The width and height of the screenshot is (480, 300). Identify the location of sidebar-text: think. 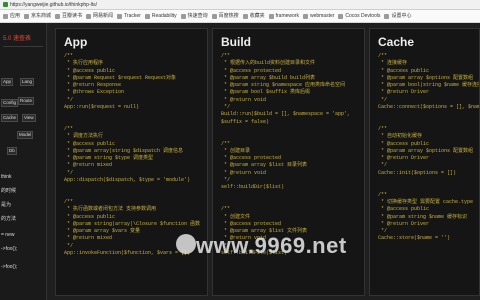
(6, 177).